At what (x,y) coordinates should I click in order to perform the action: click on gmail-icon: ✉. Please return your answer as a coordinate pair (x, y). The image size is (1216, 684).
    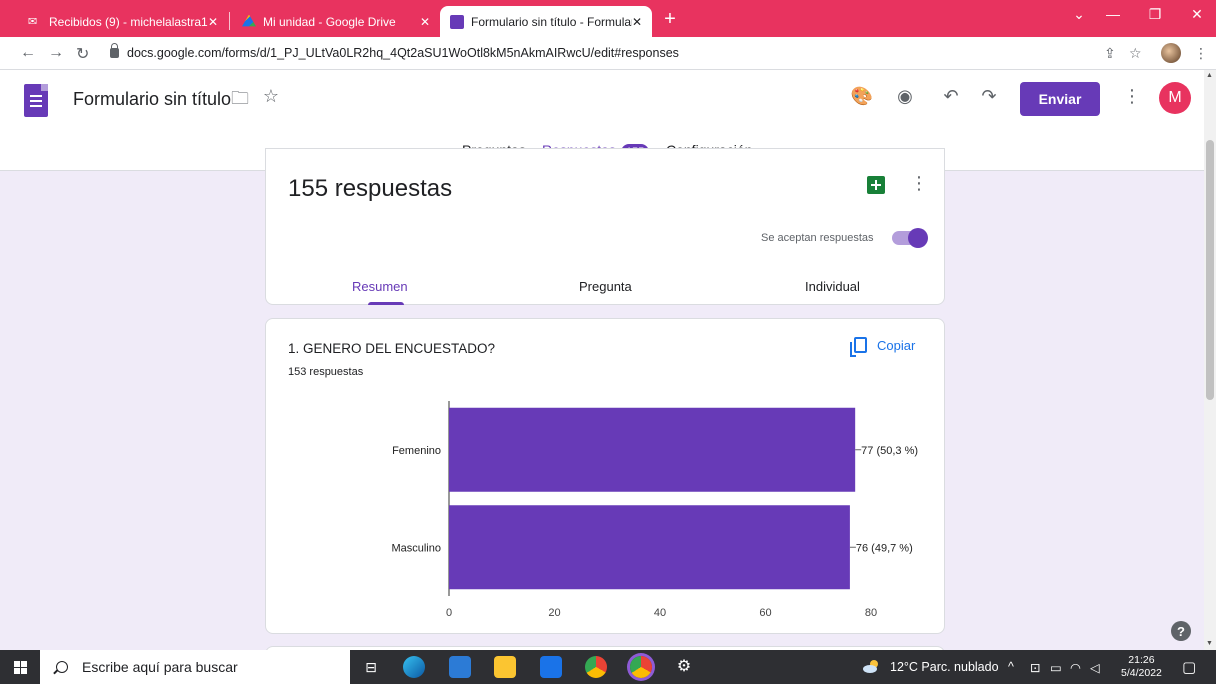
    Looking at the image, I should click on (33, 21).